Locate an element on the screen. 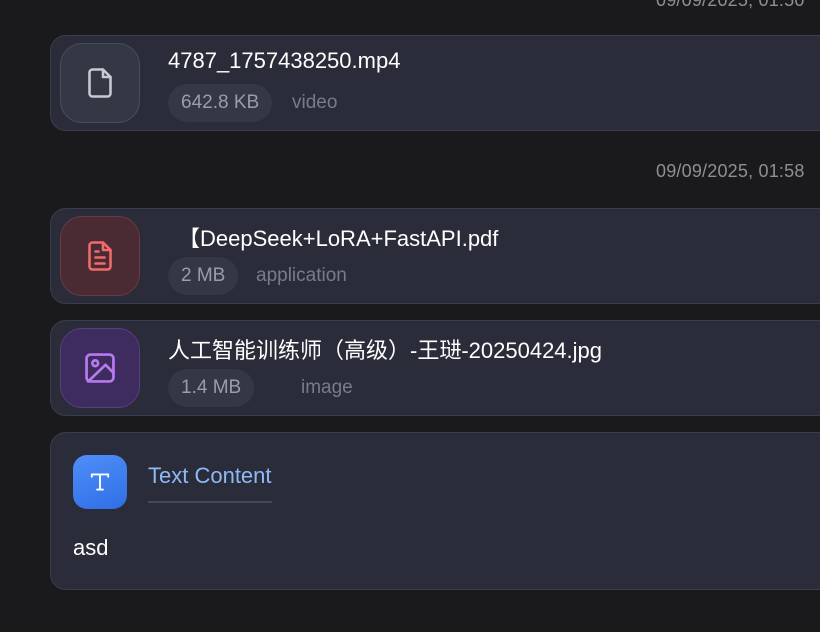  text-content-title: Text Content is located at coordinates (210, 483).